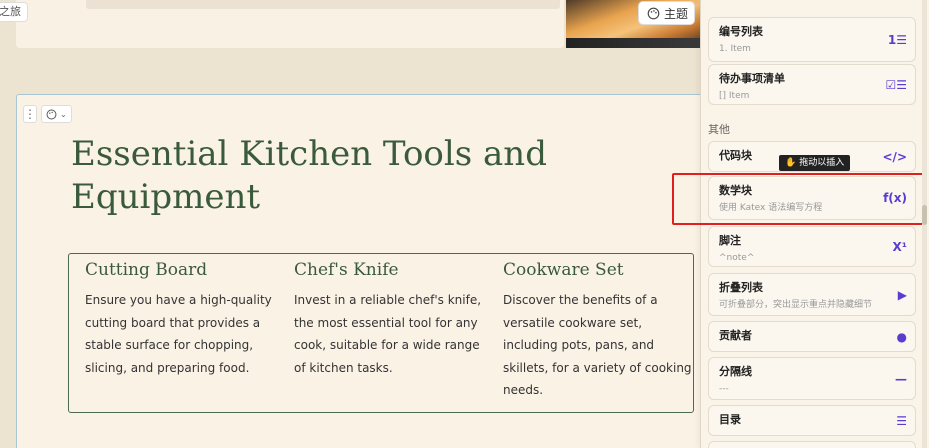  What do you see at coordinates (895, 198) in the screenshot?
I see `function-icon: f(x)` at bounding box center [895, 198].